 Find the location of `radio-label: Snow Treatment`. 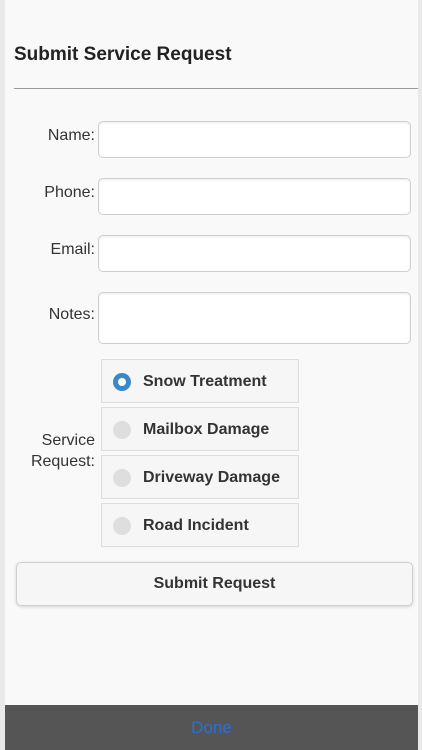

radio-label: Snow Treatment is located at coordinates (205, 381).